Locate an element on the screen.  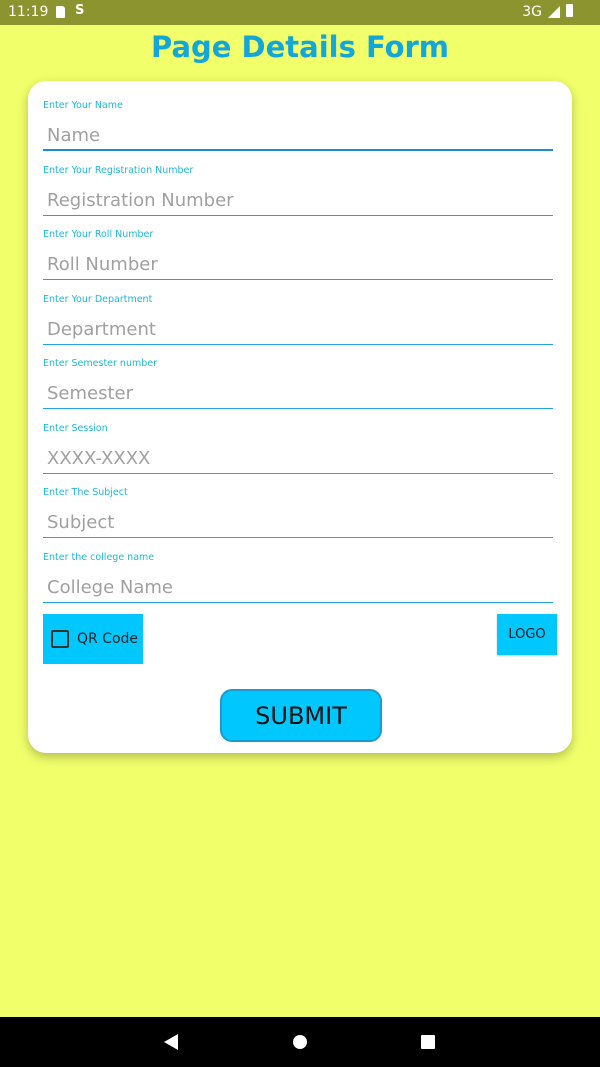
status-bar: 11:19 S 3G is located at coordinates (300, 12).